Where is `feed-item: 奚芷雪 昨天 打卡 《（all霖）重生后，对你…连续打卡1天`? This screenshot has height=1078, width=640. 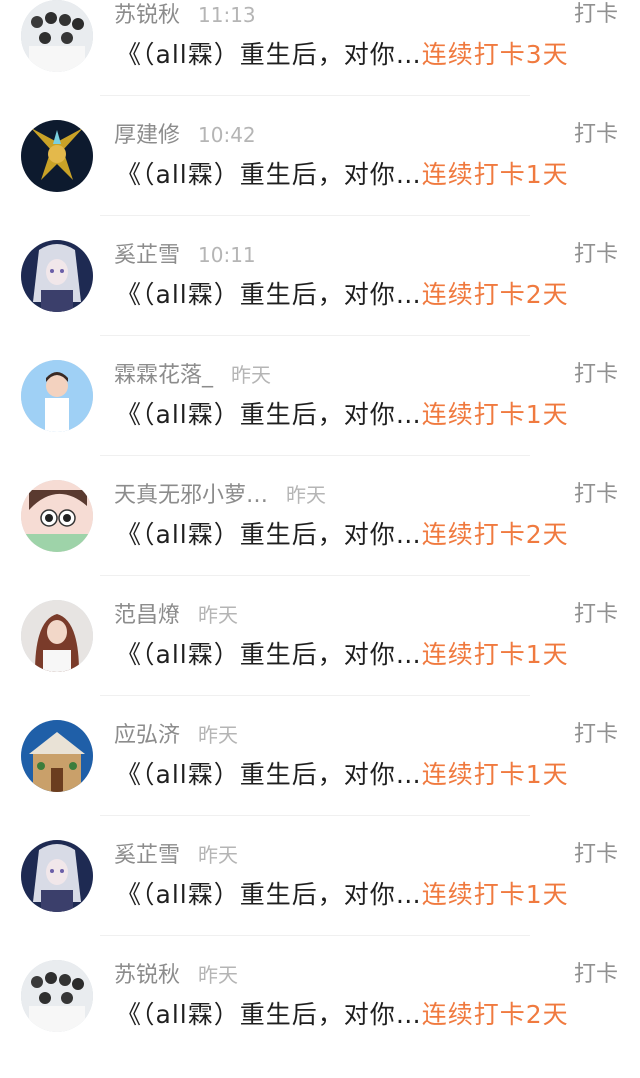
feed-item: 奚芷雪 昨天 打卡 《（all霖）重生后，对你…连续打卡1天 is located at coordinates (320, 898).